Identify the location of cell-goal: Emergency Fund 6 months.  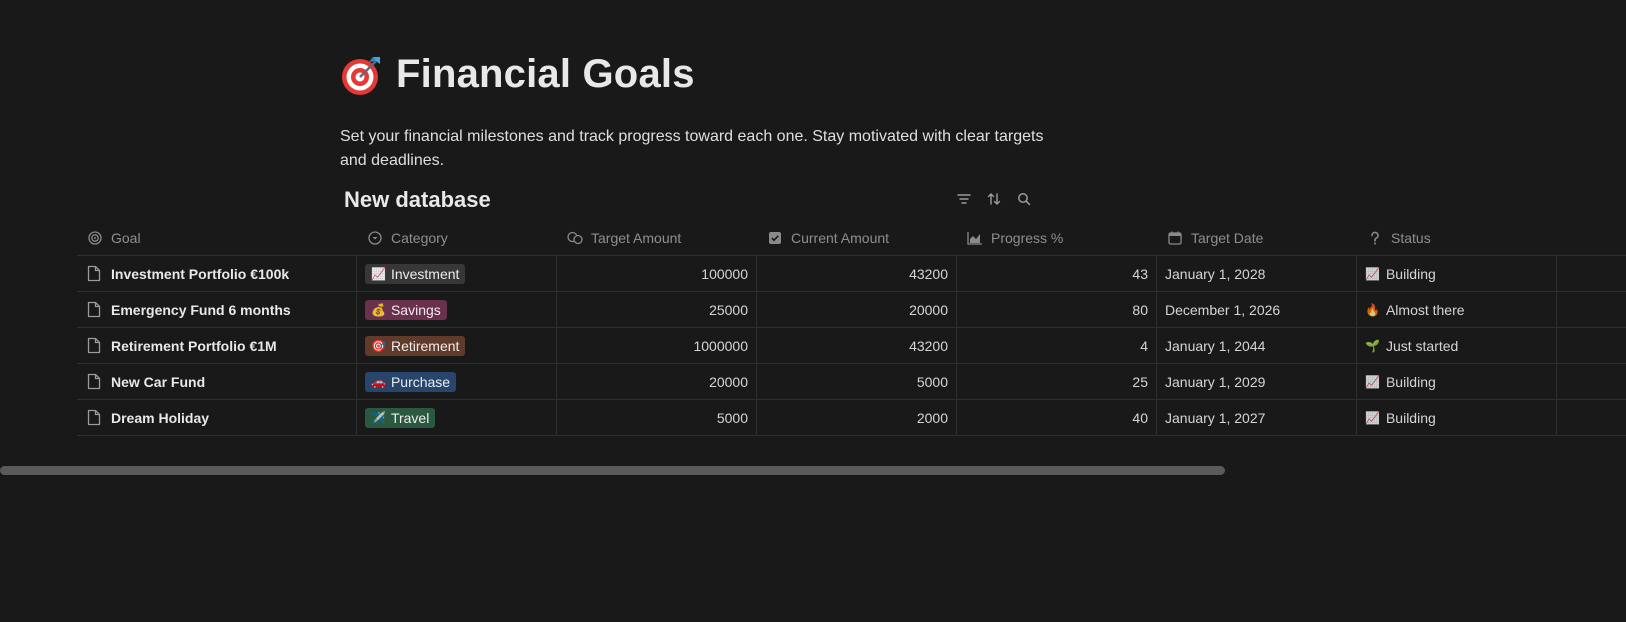
(217, 309).